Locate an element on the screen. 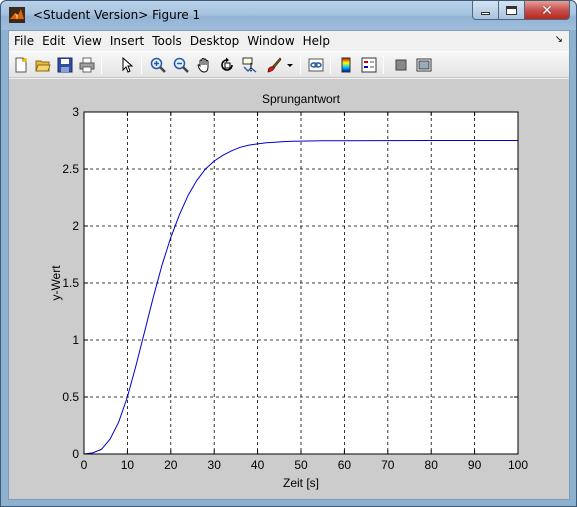  pan-button is located at coordinates (204, 65).